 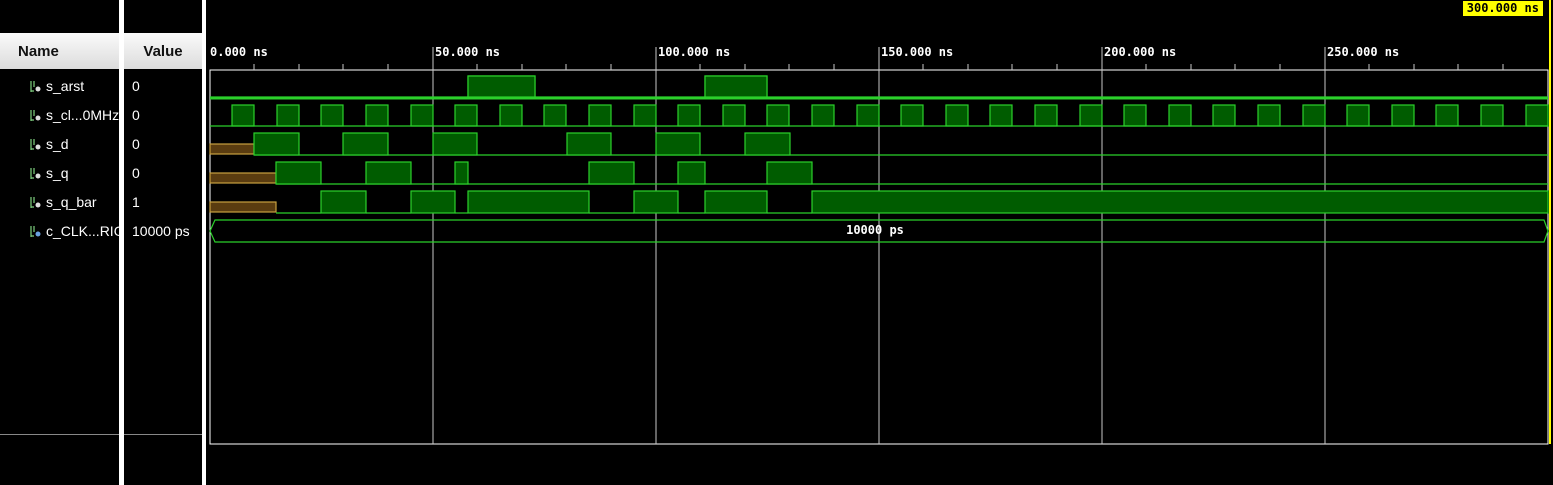 What do you see at coordinates (1502, 8) in the screenshot?
I see `cursor-time-label: 300.000 ns` at bounding box center [1502, 8].